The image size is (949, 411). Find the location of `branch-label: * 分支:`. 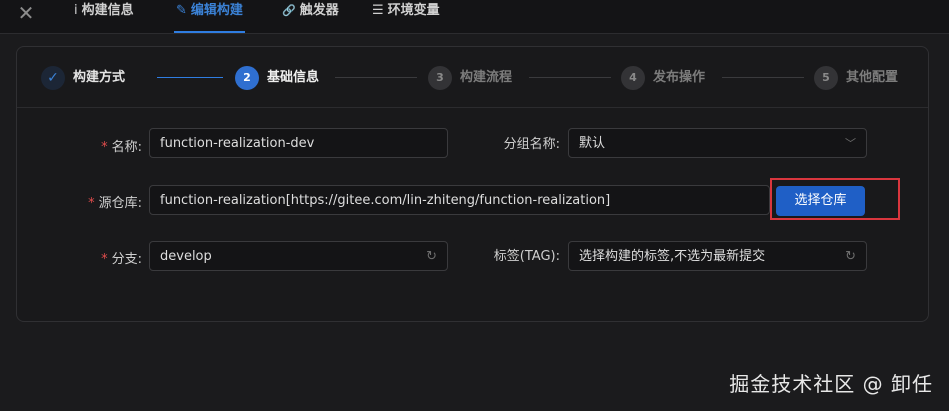

branch-label: * 分支: is located at coordinates (101, 257).